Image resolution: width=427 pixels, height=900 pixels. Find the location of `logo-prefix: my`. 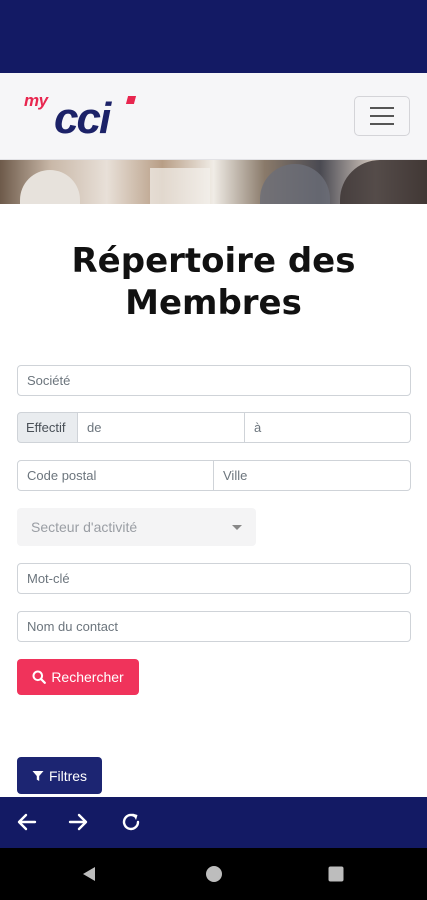

logo-prefix: my is located at coordinates (36, 100).